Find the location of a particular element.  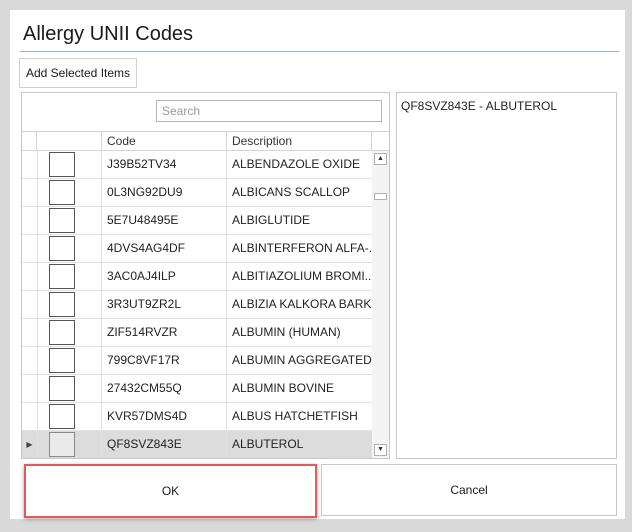

table-row: 27432CM55Q ALBUMIN BOVINE is located at coordinates (197, 389).